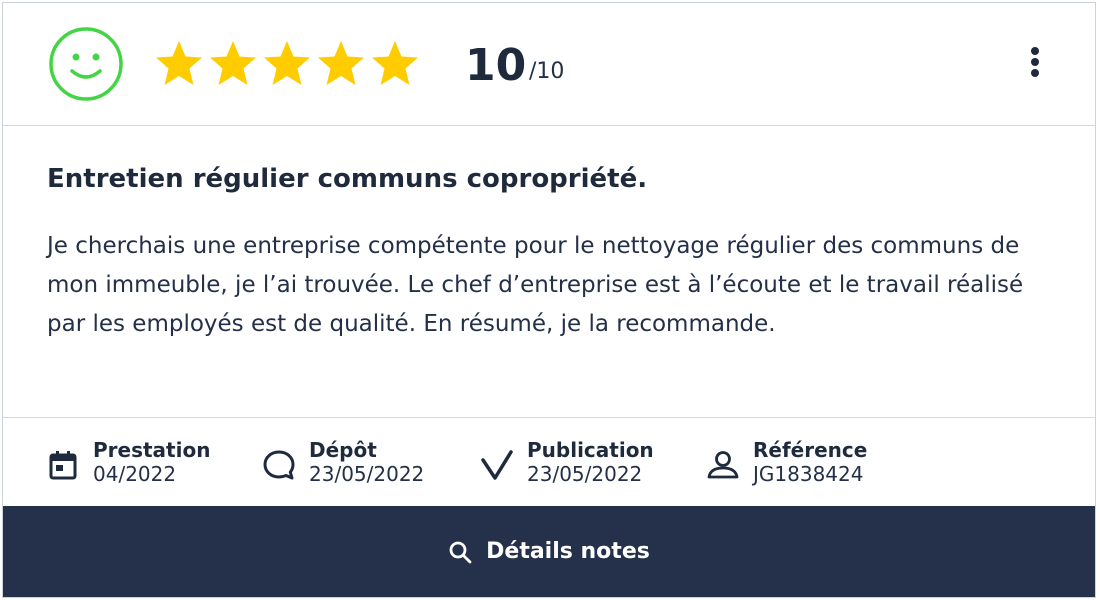  I want to click on meta-publication: Publication 23/05/2022, so click(567, 462).